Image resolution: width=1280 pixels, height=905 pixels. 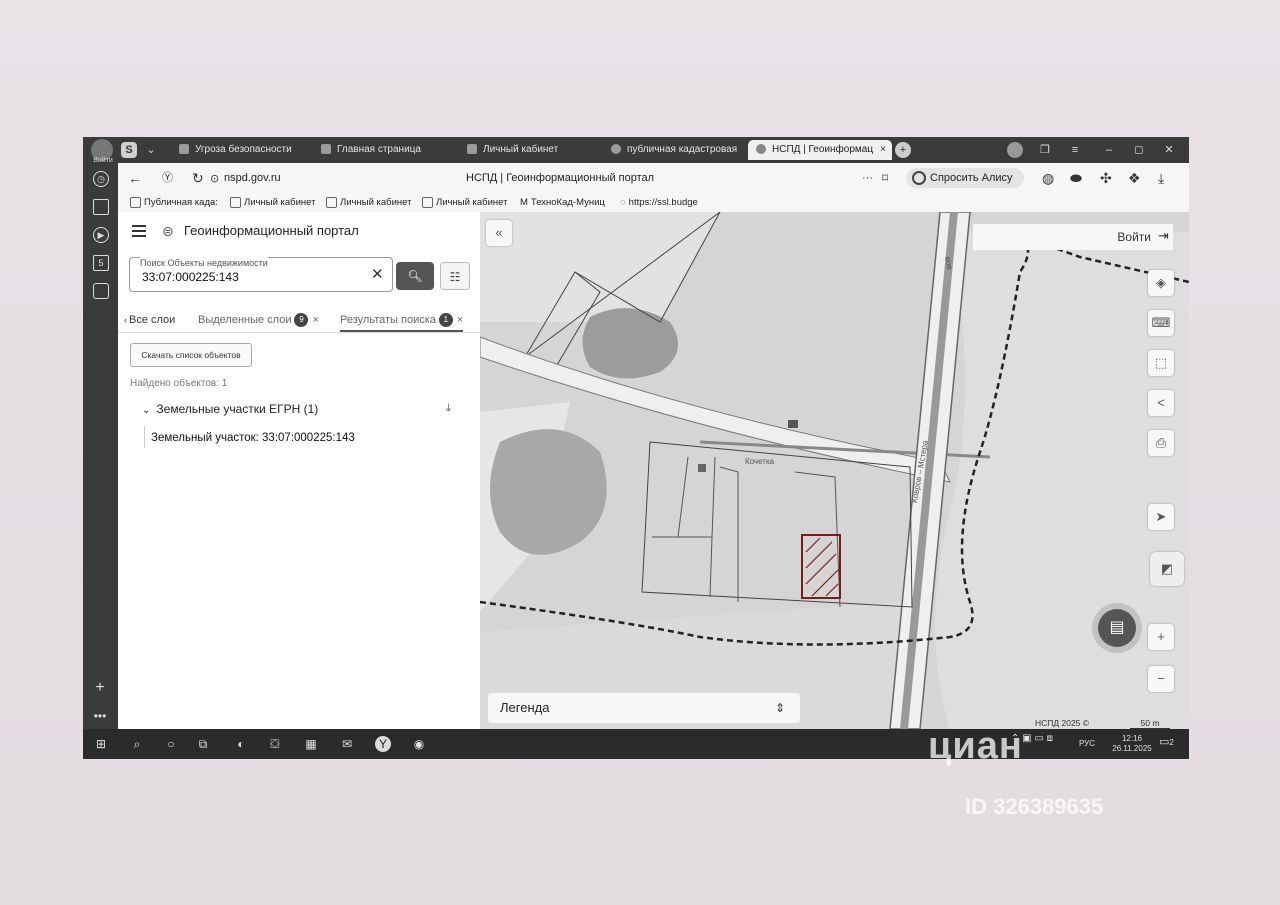 What do you see at coordinates (230, 409) in the screenshot?
I see `result-group: ⌄ Земельные участки ЕГРН (1)` at bounding box center [230, 409].